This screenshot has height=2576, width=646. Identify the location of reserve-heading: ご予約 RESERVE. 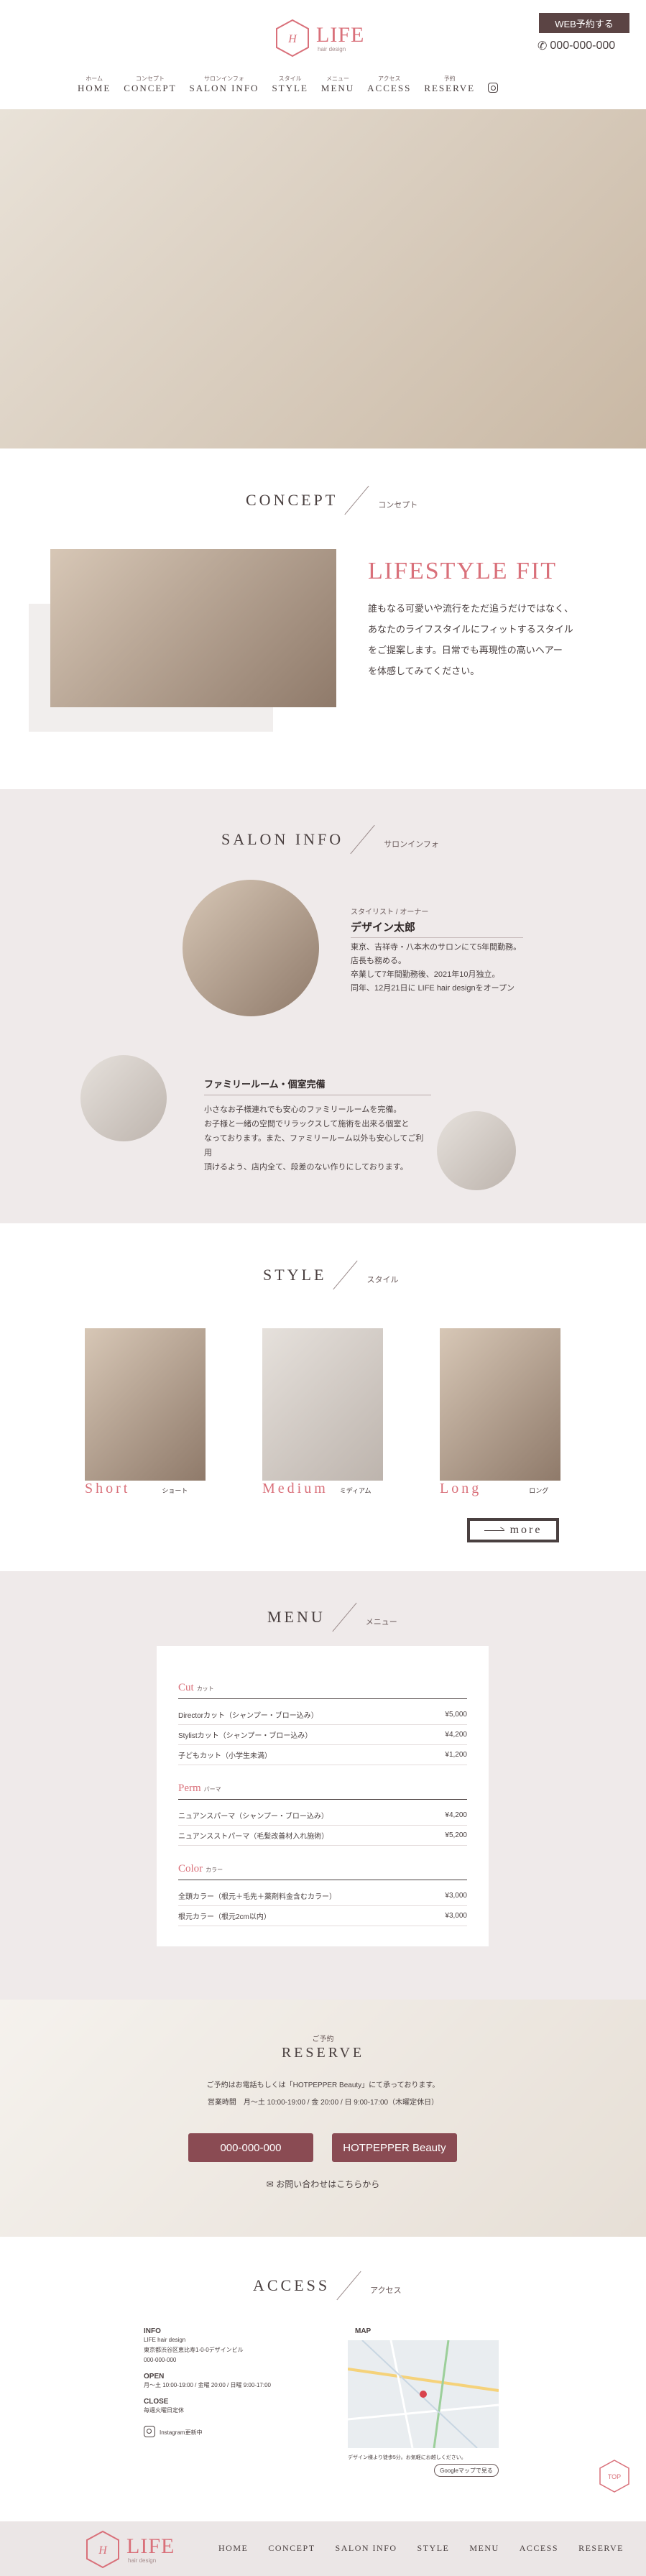
(323, 2047).